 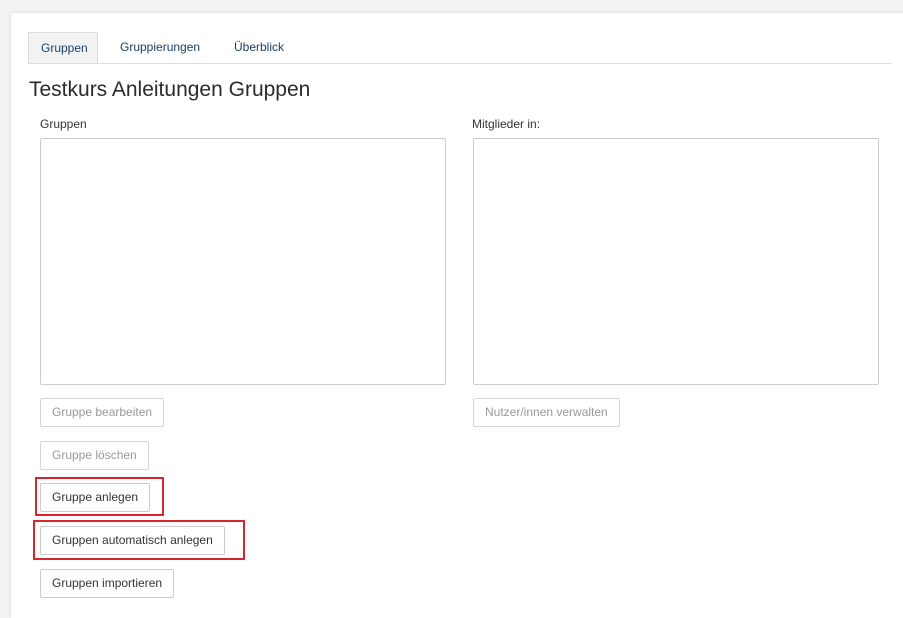 What do you see at coordinates (160, 47) in the screenshot?
I see `tab-gruppierungen: Gruppierungen` at bounding box center [160, 47].